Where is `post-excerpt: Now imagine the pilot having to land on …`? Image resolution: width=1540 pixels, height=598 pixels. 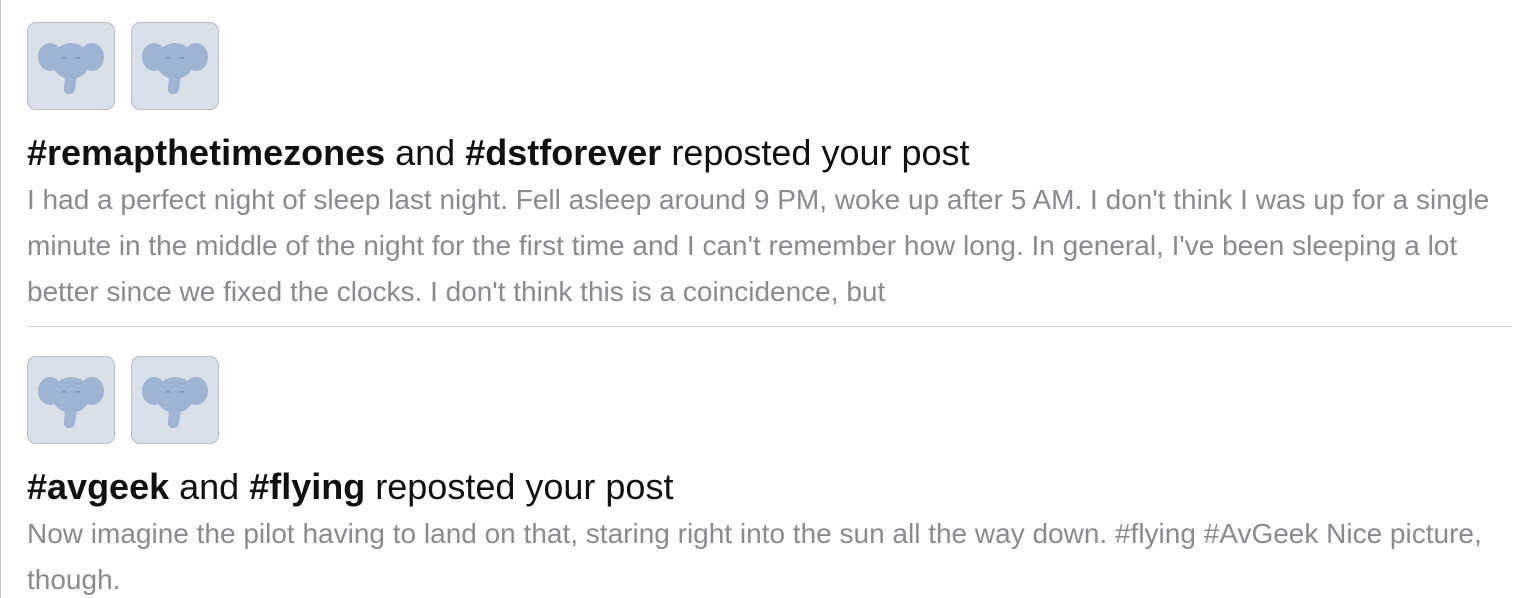 post-excerpt: Now imagine the pilot having to land on … is located at coordinates (769, 554).